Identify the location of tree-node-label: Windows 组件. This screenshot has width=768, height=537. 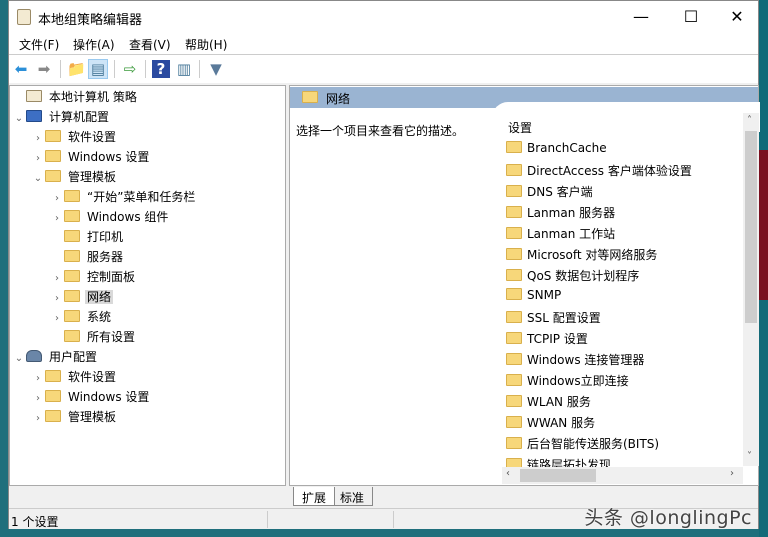
(128, 217).